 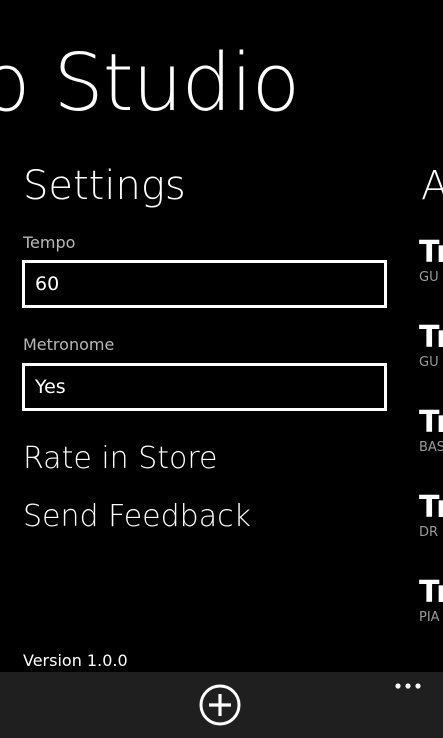 What do you see at coordinates (204, 387) in the screenshot?
I see `metronome-picker: Yes` at bounding box center [204, 387].